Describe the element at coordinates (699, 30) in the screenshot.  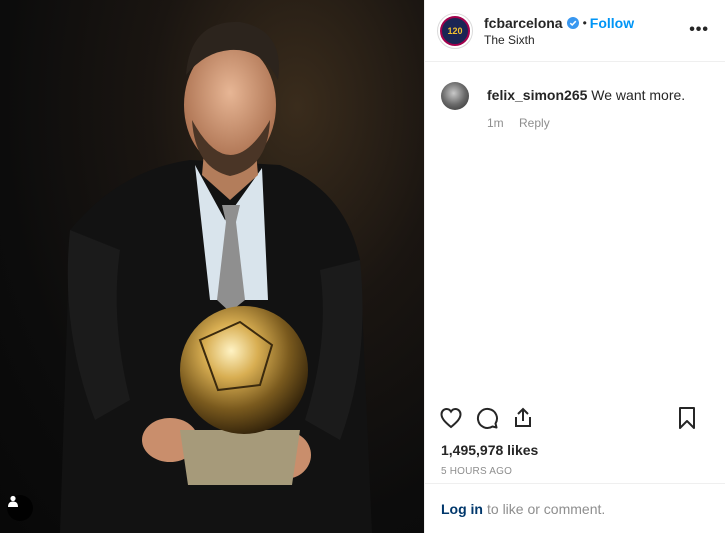
I see `more-options-icon: •••` at that location.